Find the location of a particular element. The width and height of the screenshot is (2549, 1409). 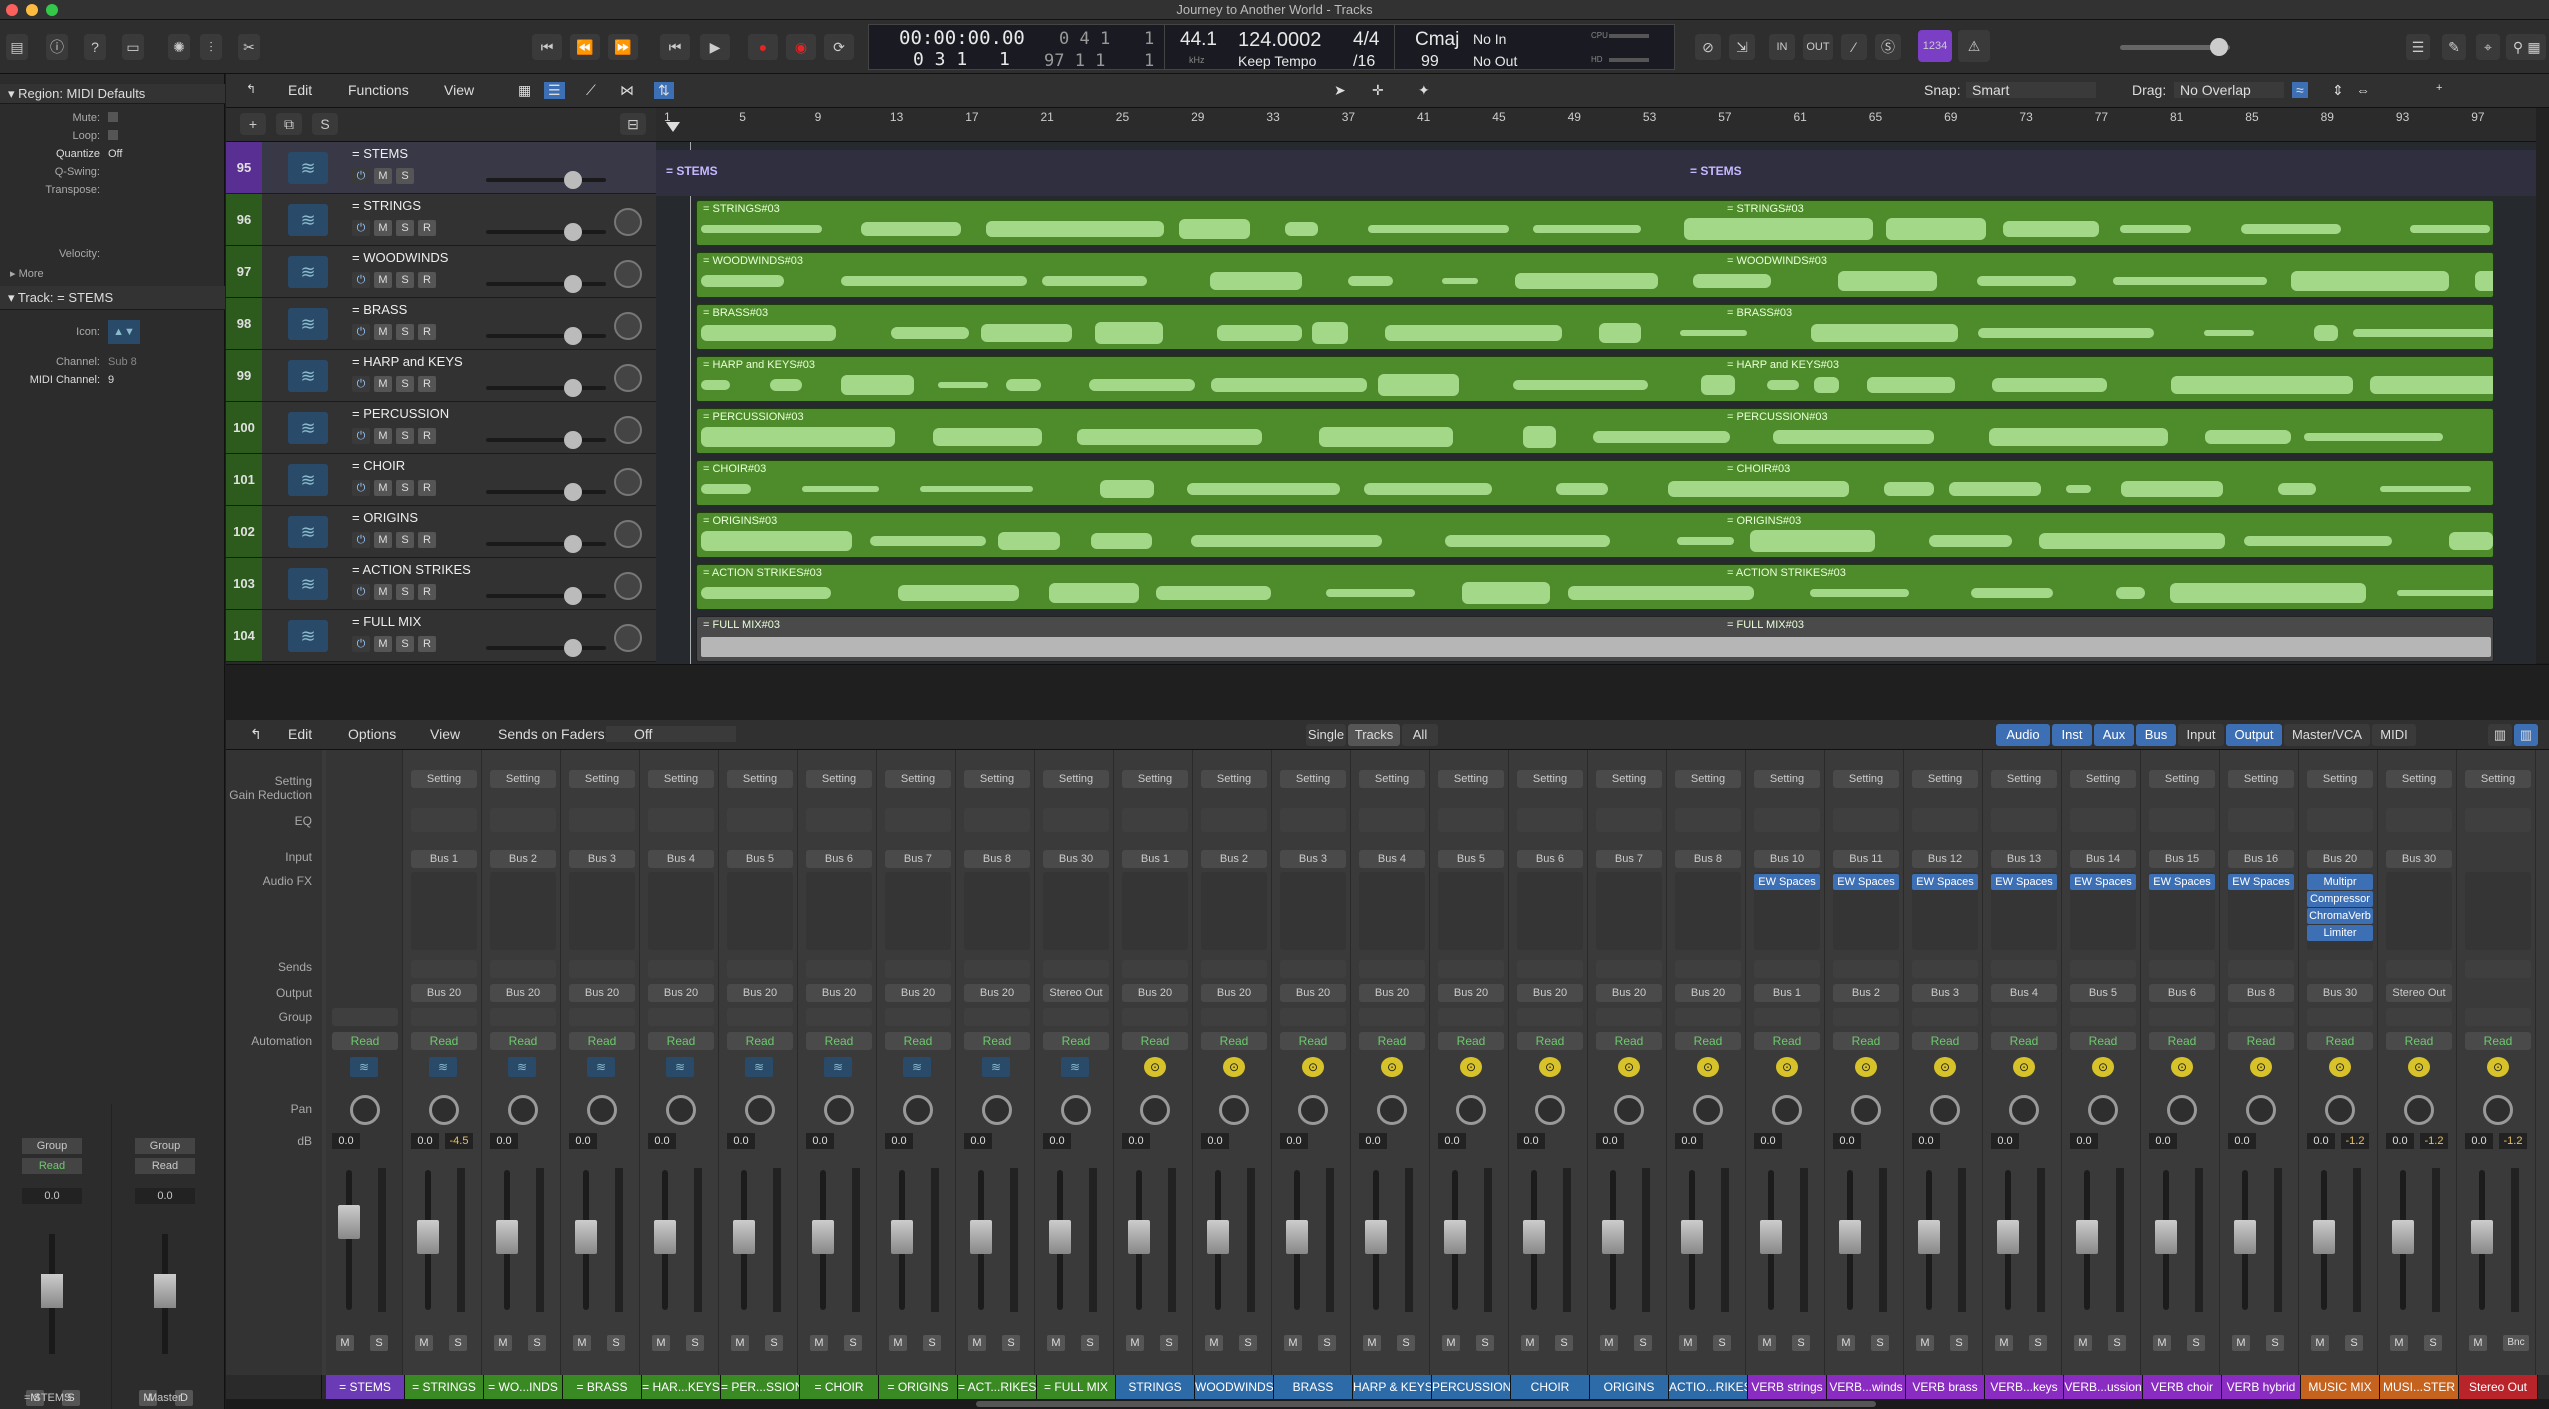

waveform-zoom-icon: ≈ is located at coordinates (2300, 90).